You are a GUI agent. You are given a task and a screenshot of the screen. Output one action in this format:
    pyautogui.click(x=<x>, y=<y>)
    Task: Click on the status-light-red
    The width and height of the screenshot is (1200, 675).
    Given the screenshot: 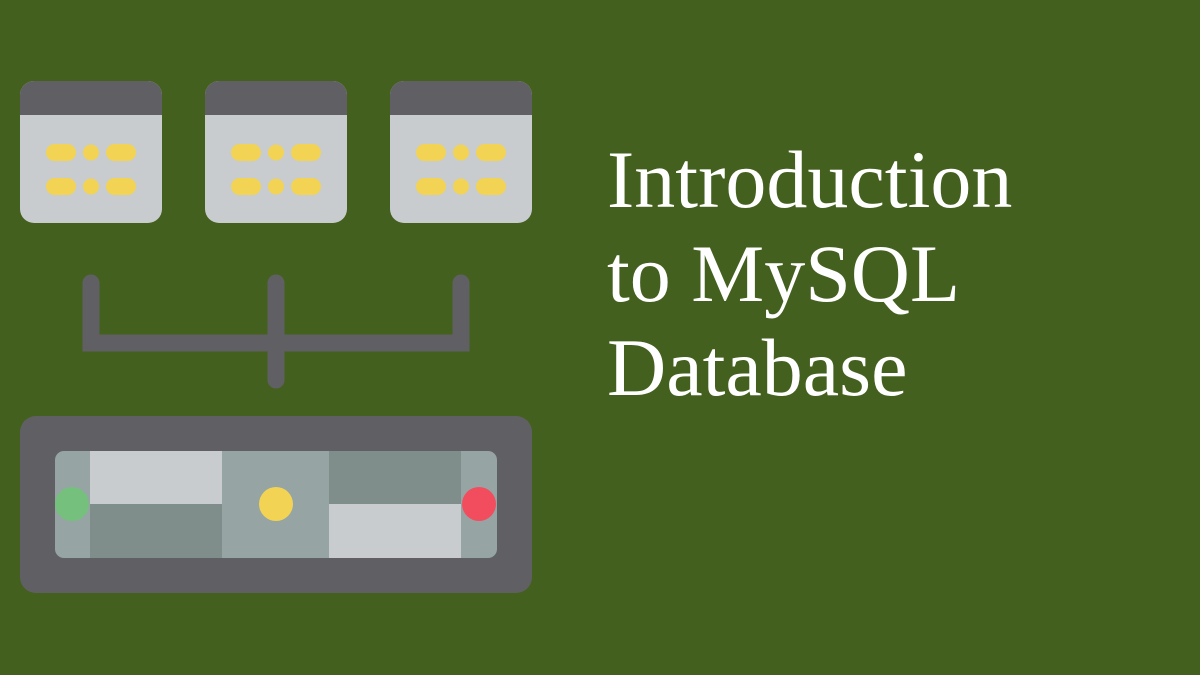 What is the action you would take?
    pyautogui.click(x=479, y=504)
    